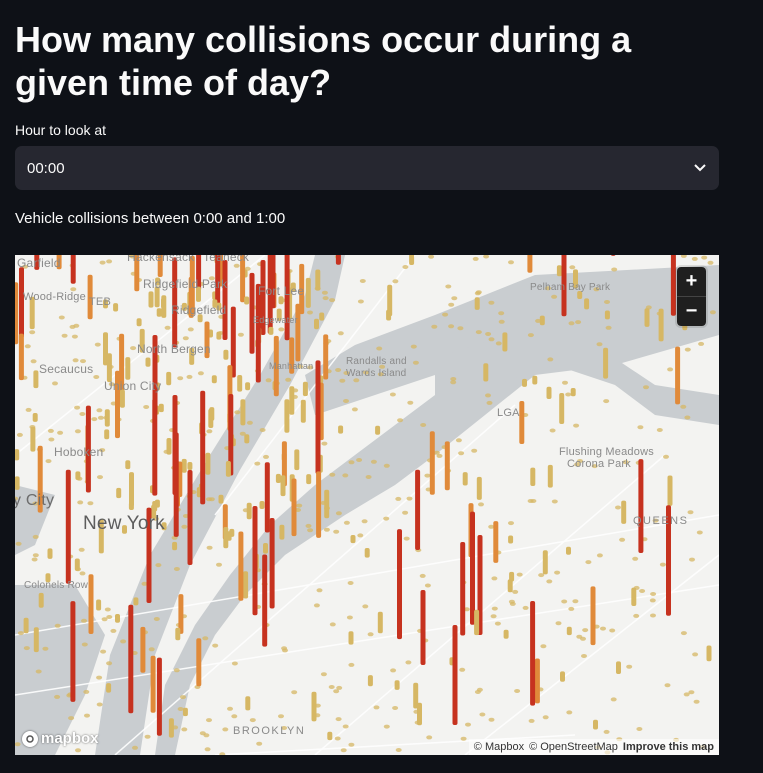 The image size is (763, 773). I want to click on zoom-out-button: −, so click(691, 311).